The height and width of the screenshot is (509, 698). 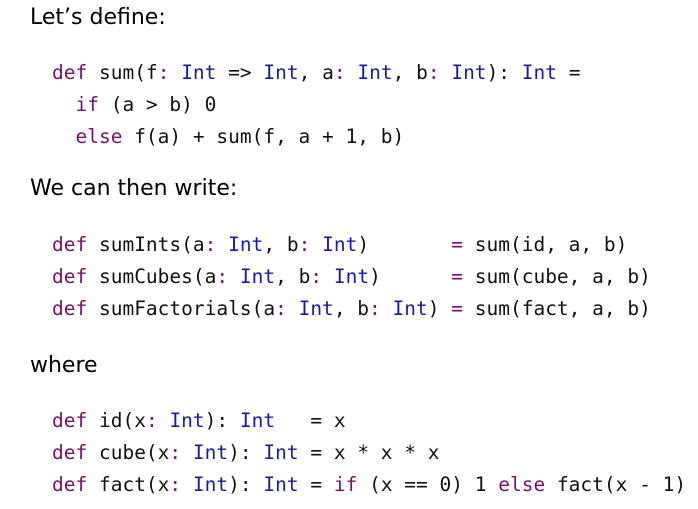 I want to click on code-token: sumCubes(a, so click(x=152, y=276).